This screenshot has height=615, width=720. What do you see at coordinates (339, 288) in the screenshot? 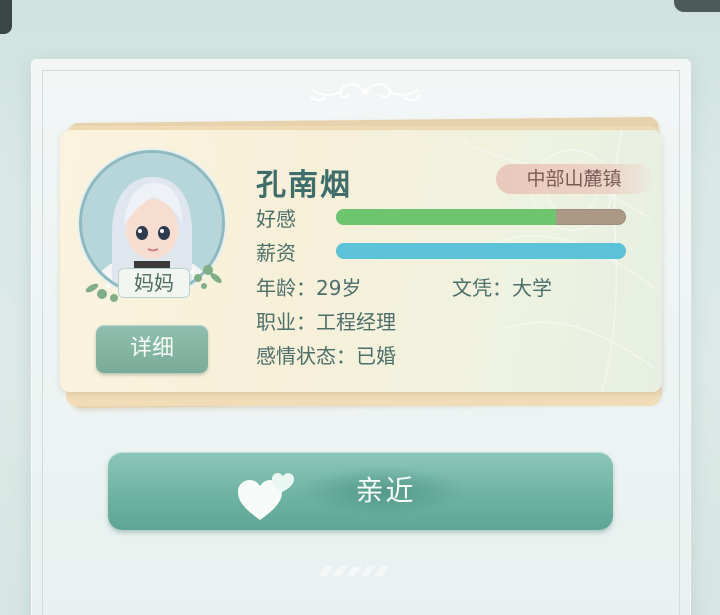
I see `age-value: 29岁` at bounding box center [339, 288].